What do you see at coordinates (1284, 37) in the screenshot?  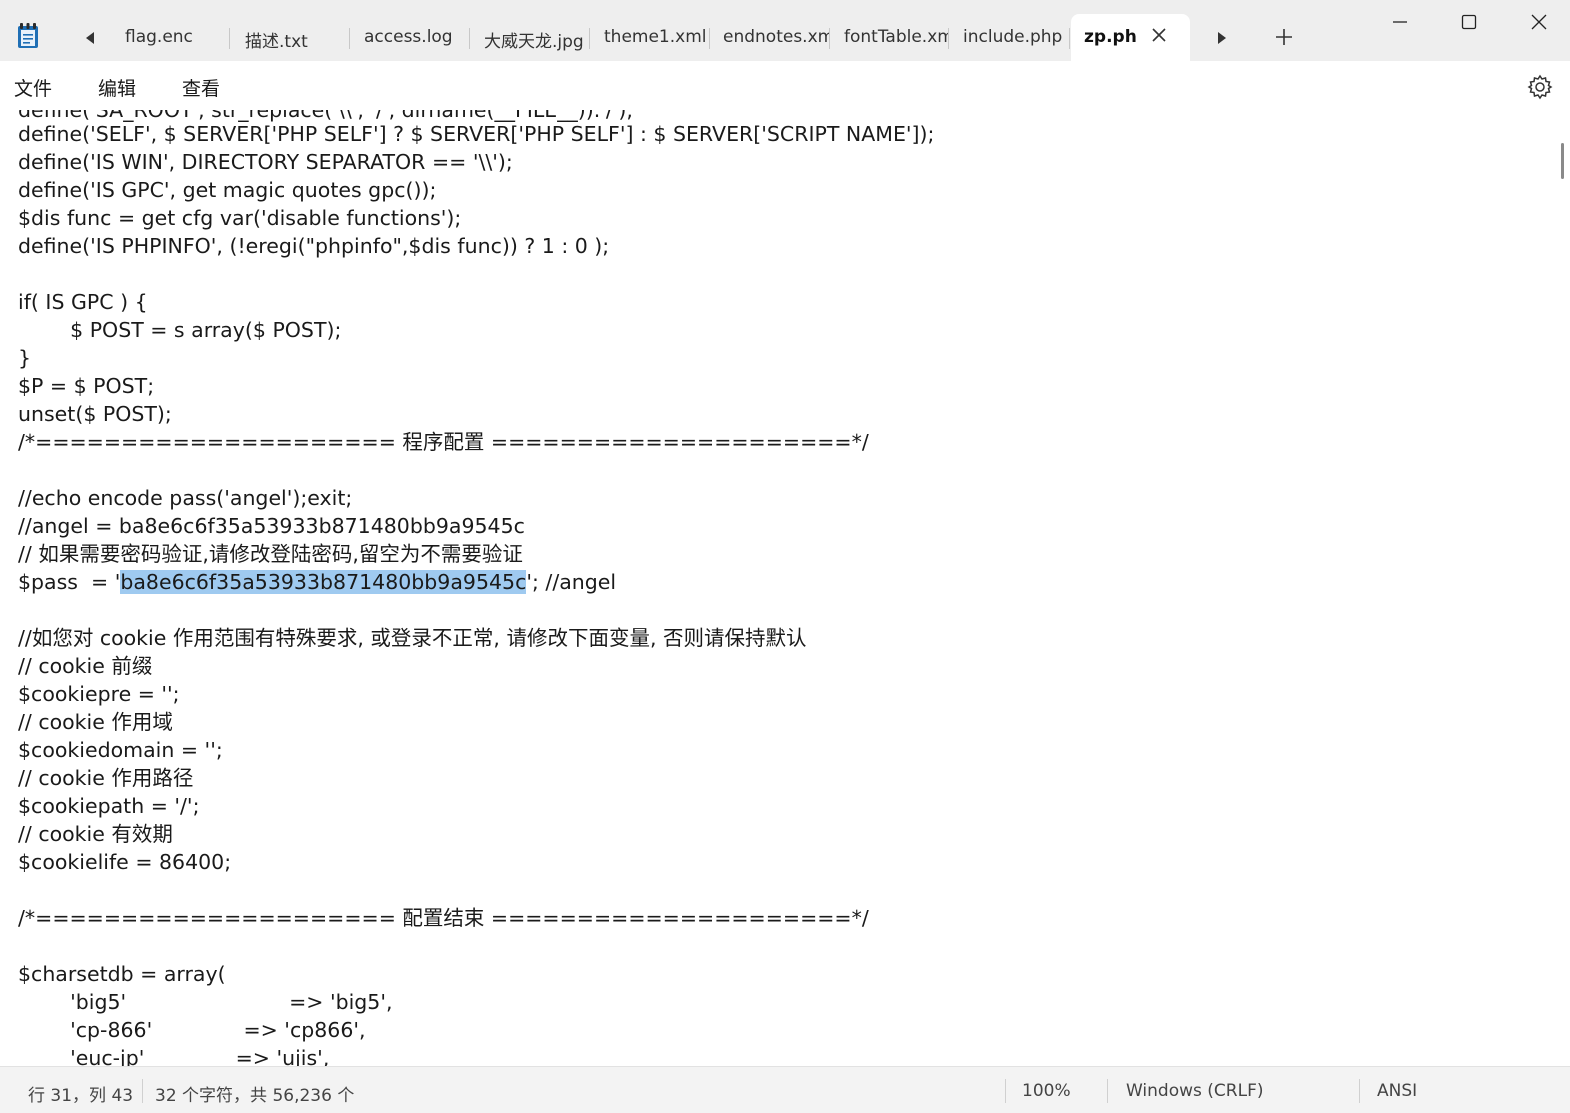 I see `plus-icon` at bounding box center [1284, 37].